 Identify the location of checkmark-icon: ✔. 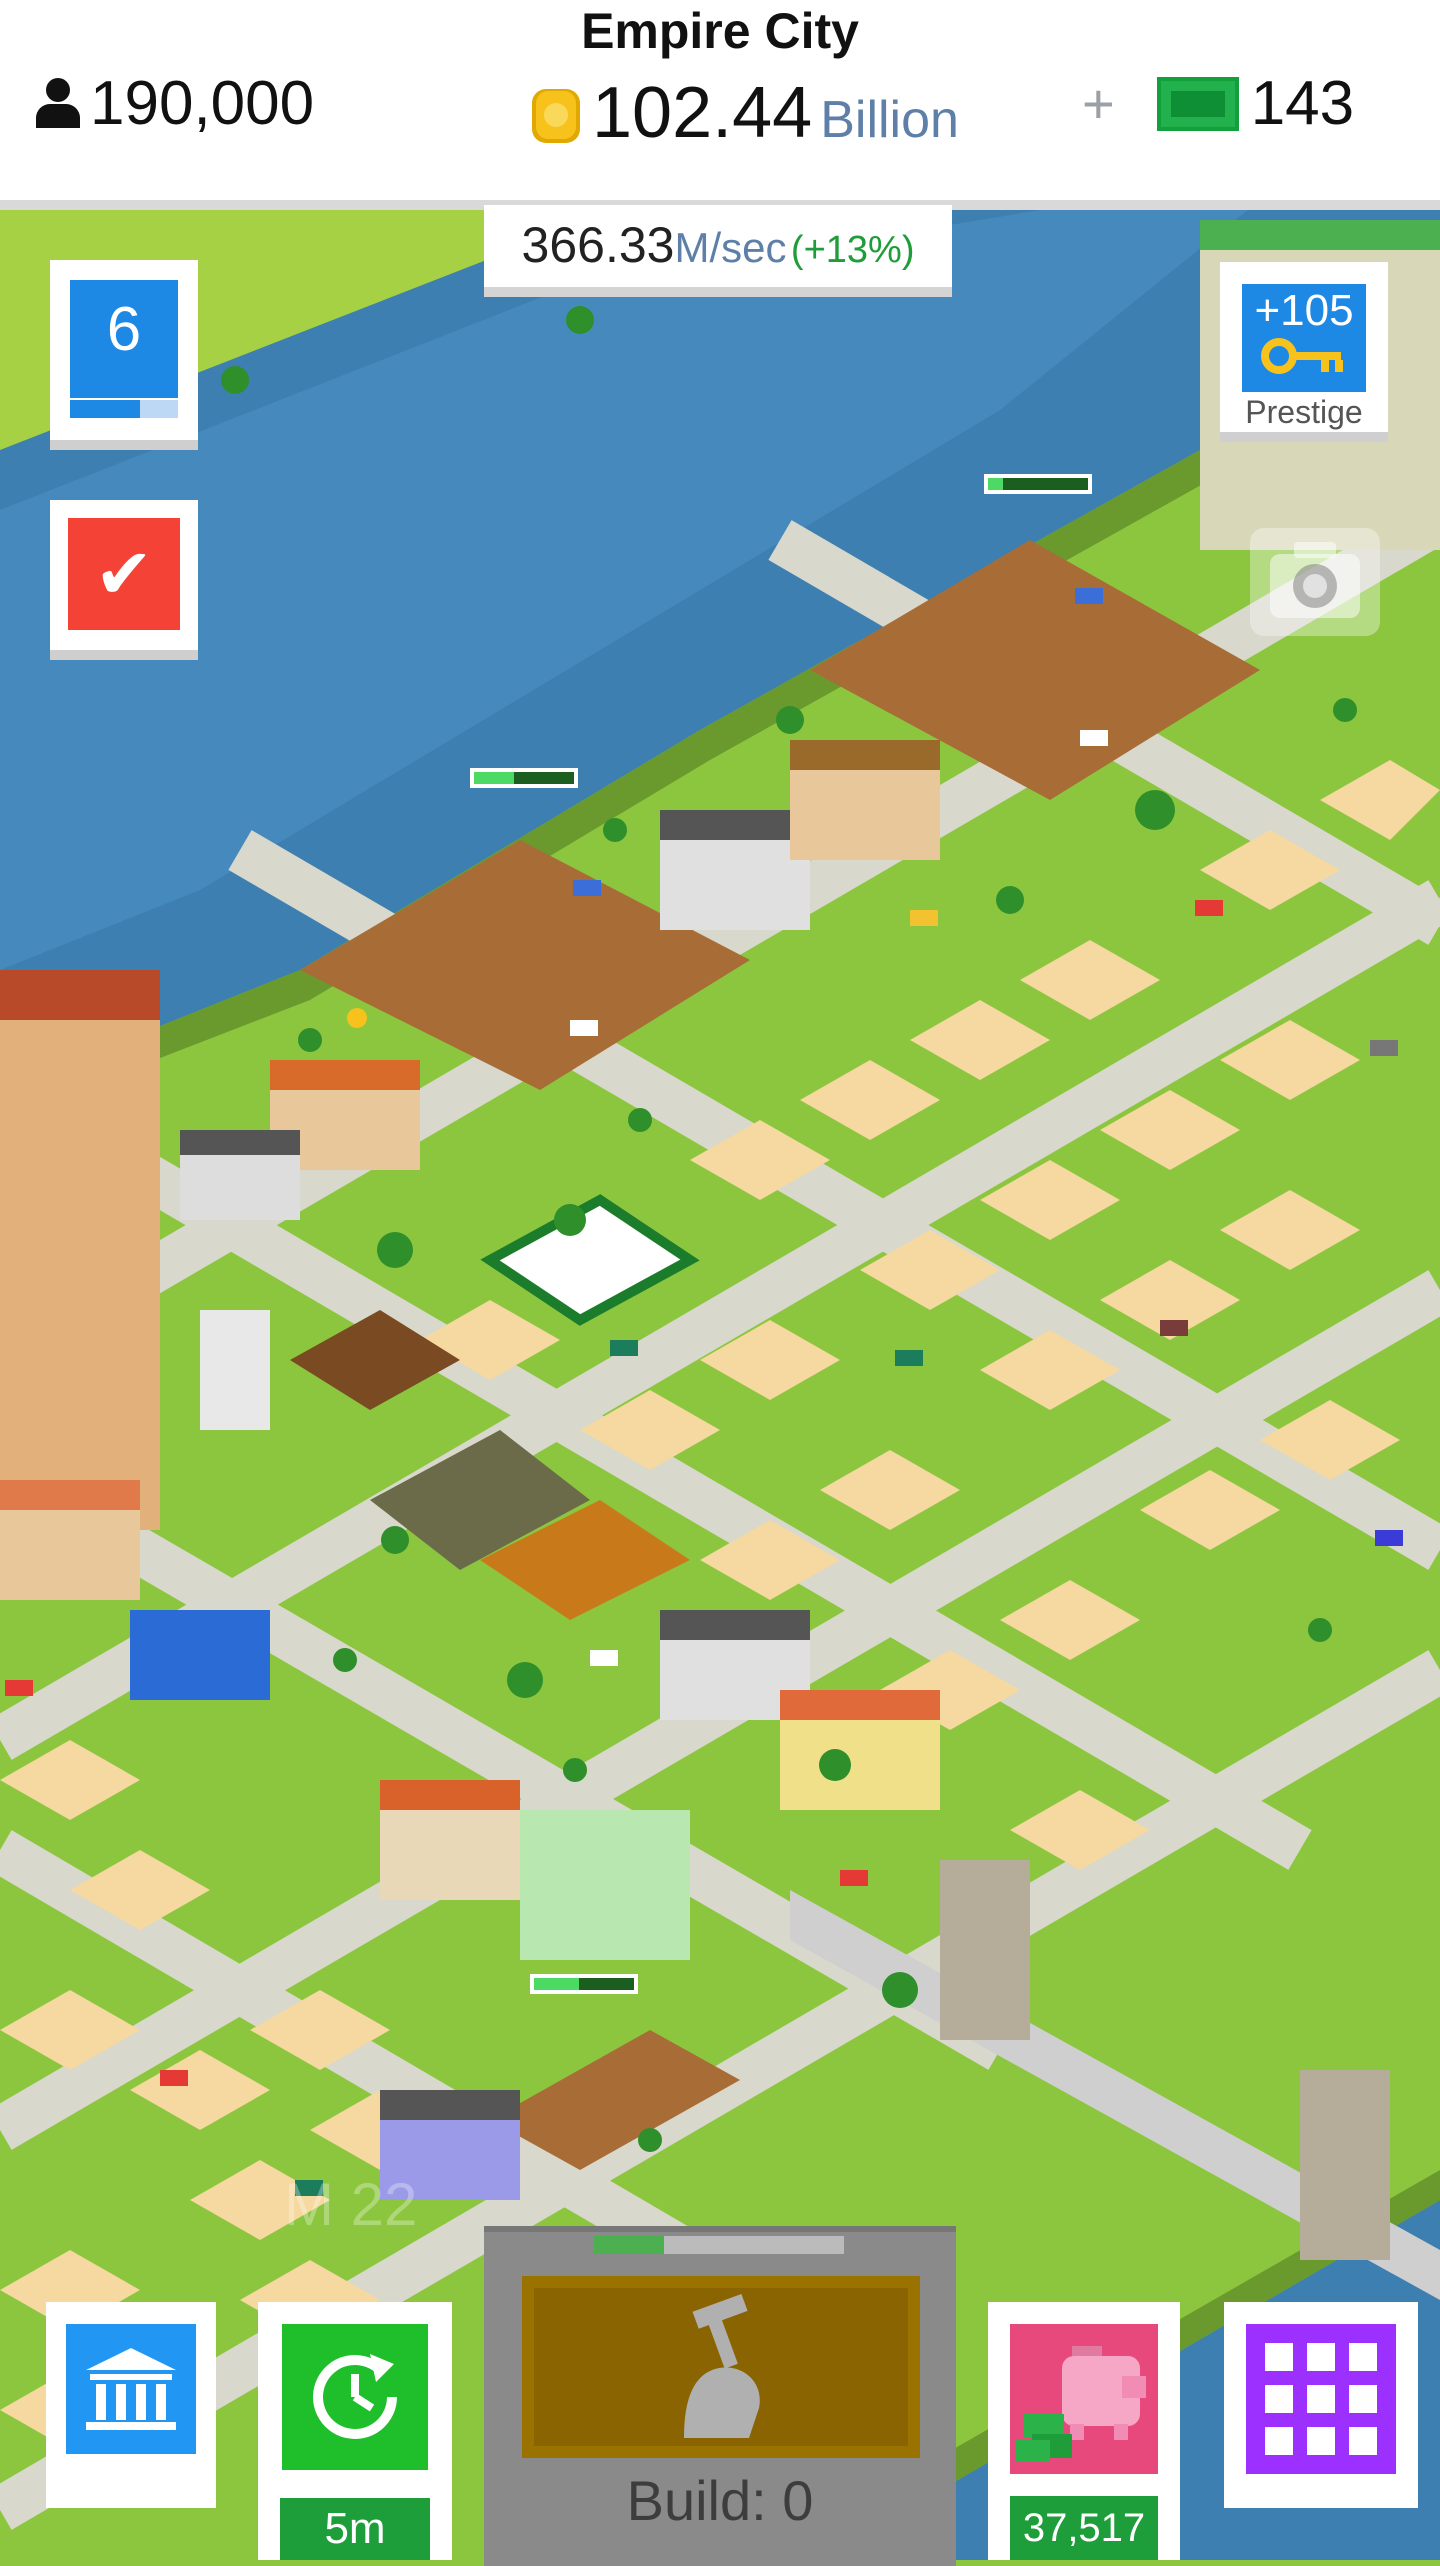
(124, 574).